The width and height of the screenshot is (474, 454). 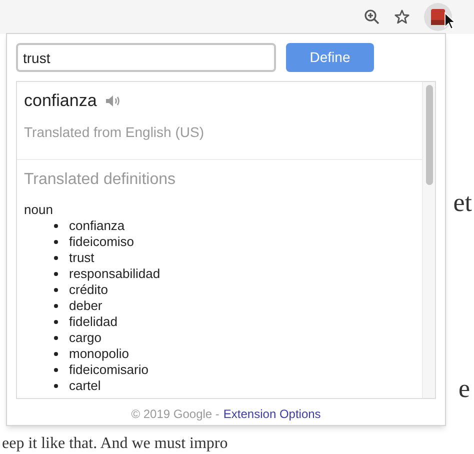 I want to click on definition-item: crédito, so click(x=88, y=290).